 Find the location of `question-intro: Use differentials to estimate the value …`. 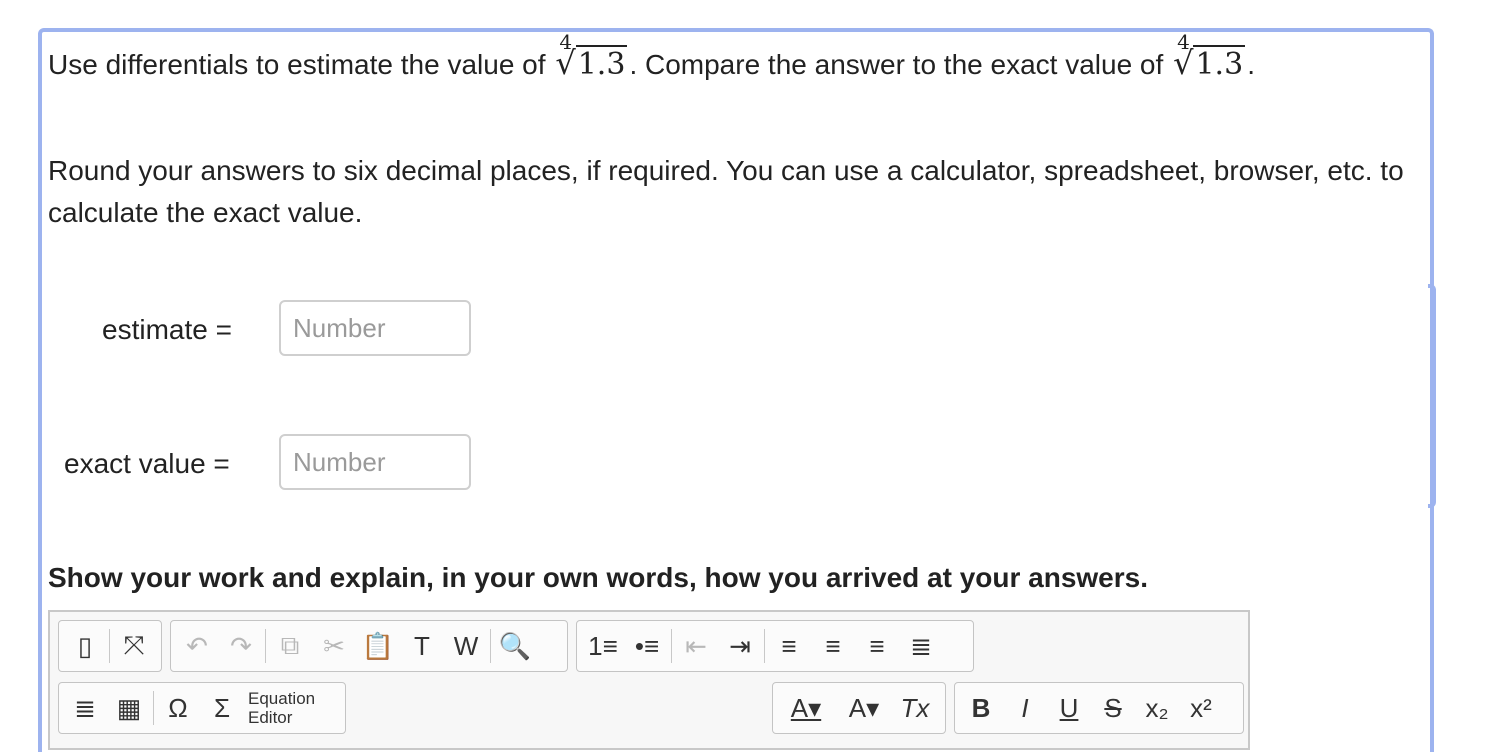

question-intro: Use differentials to estimate the value … is located at coordinates (297, 64).